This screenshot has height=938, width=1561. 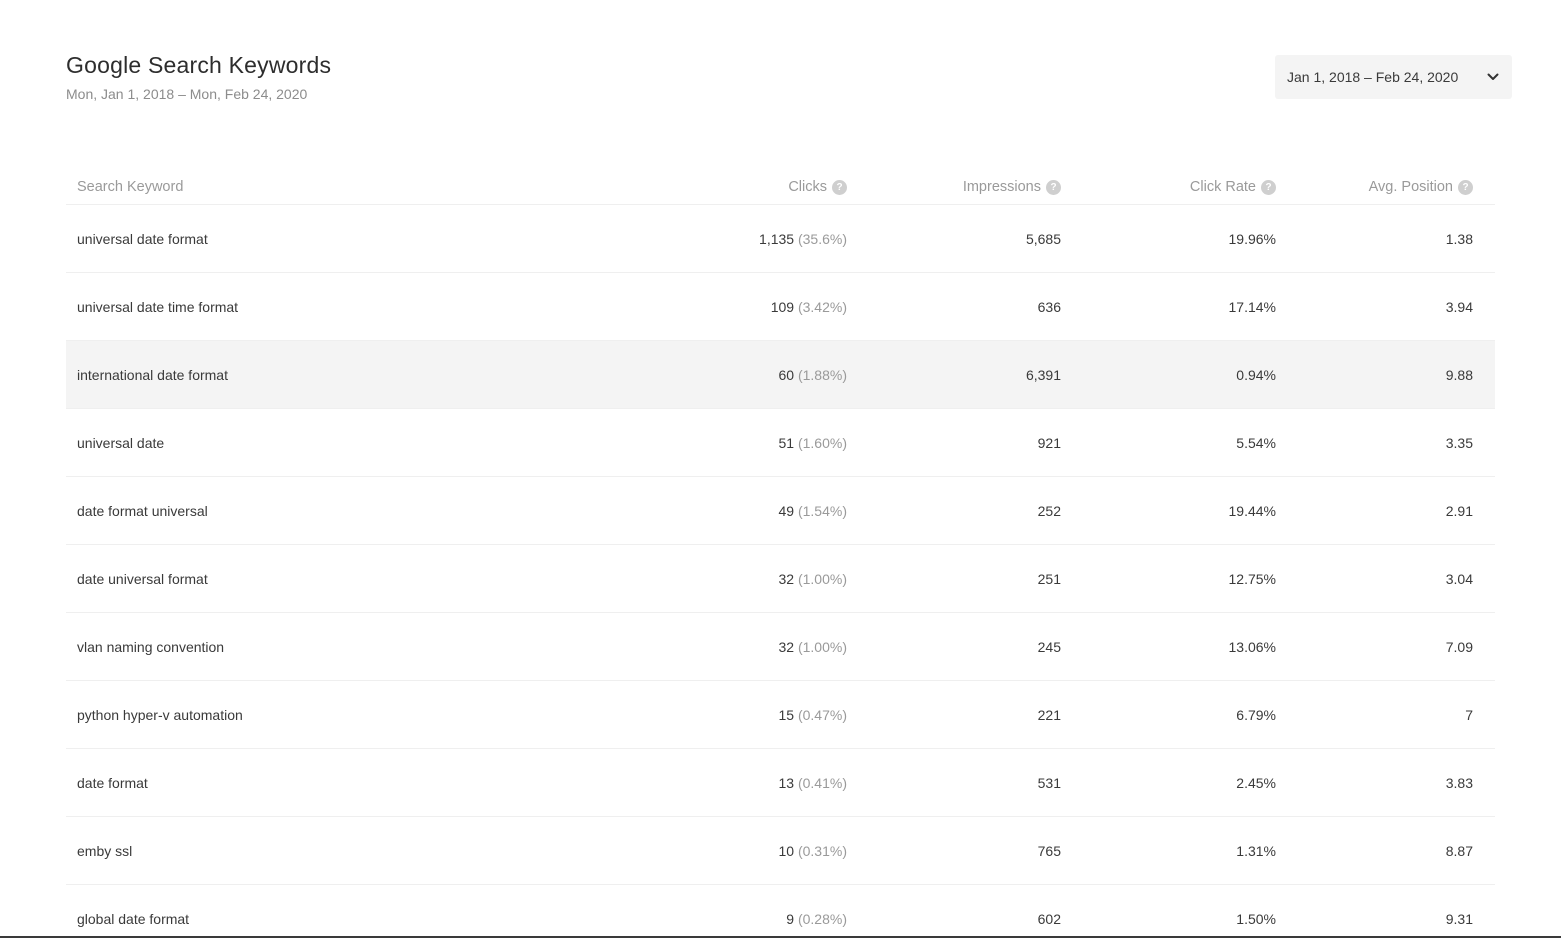 I want to click on clicks-percent: (0.41%), so click(x=822, y=782).